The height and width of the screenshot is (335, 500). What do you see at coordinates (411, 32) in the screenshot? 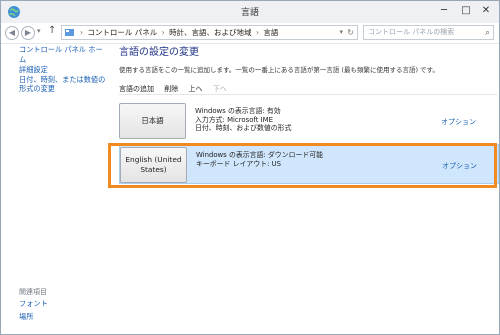
I see `search-placeholder: コントロール パネルの検索` at bounding box center [411, 32].